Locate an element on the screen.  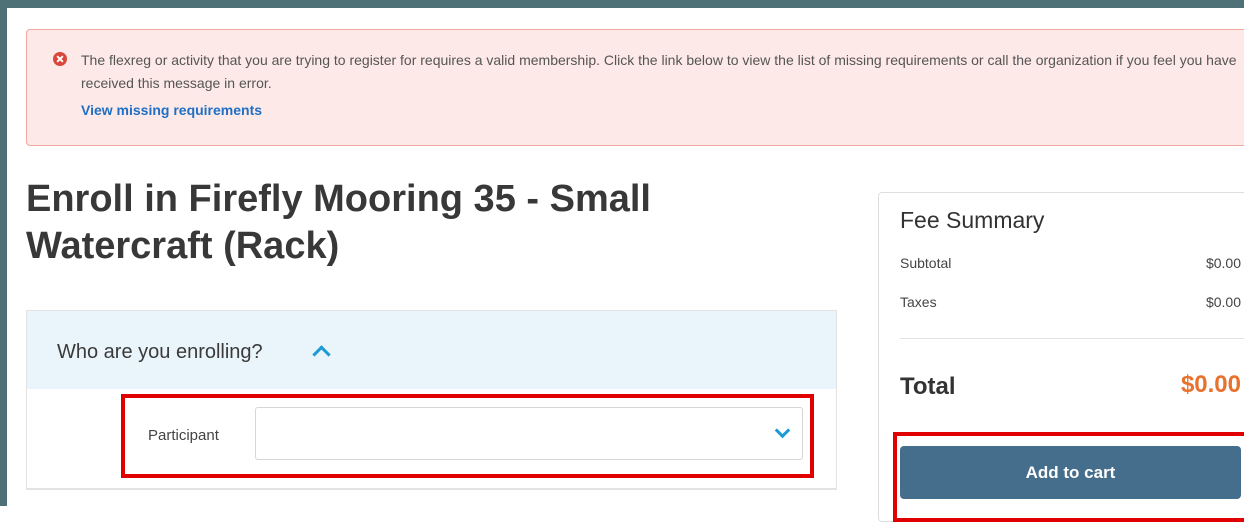
window-frame-left is located at coordinates (3, 253).